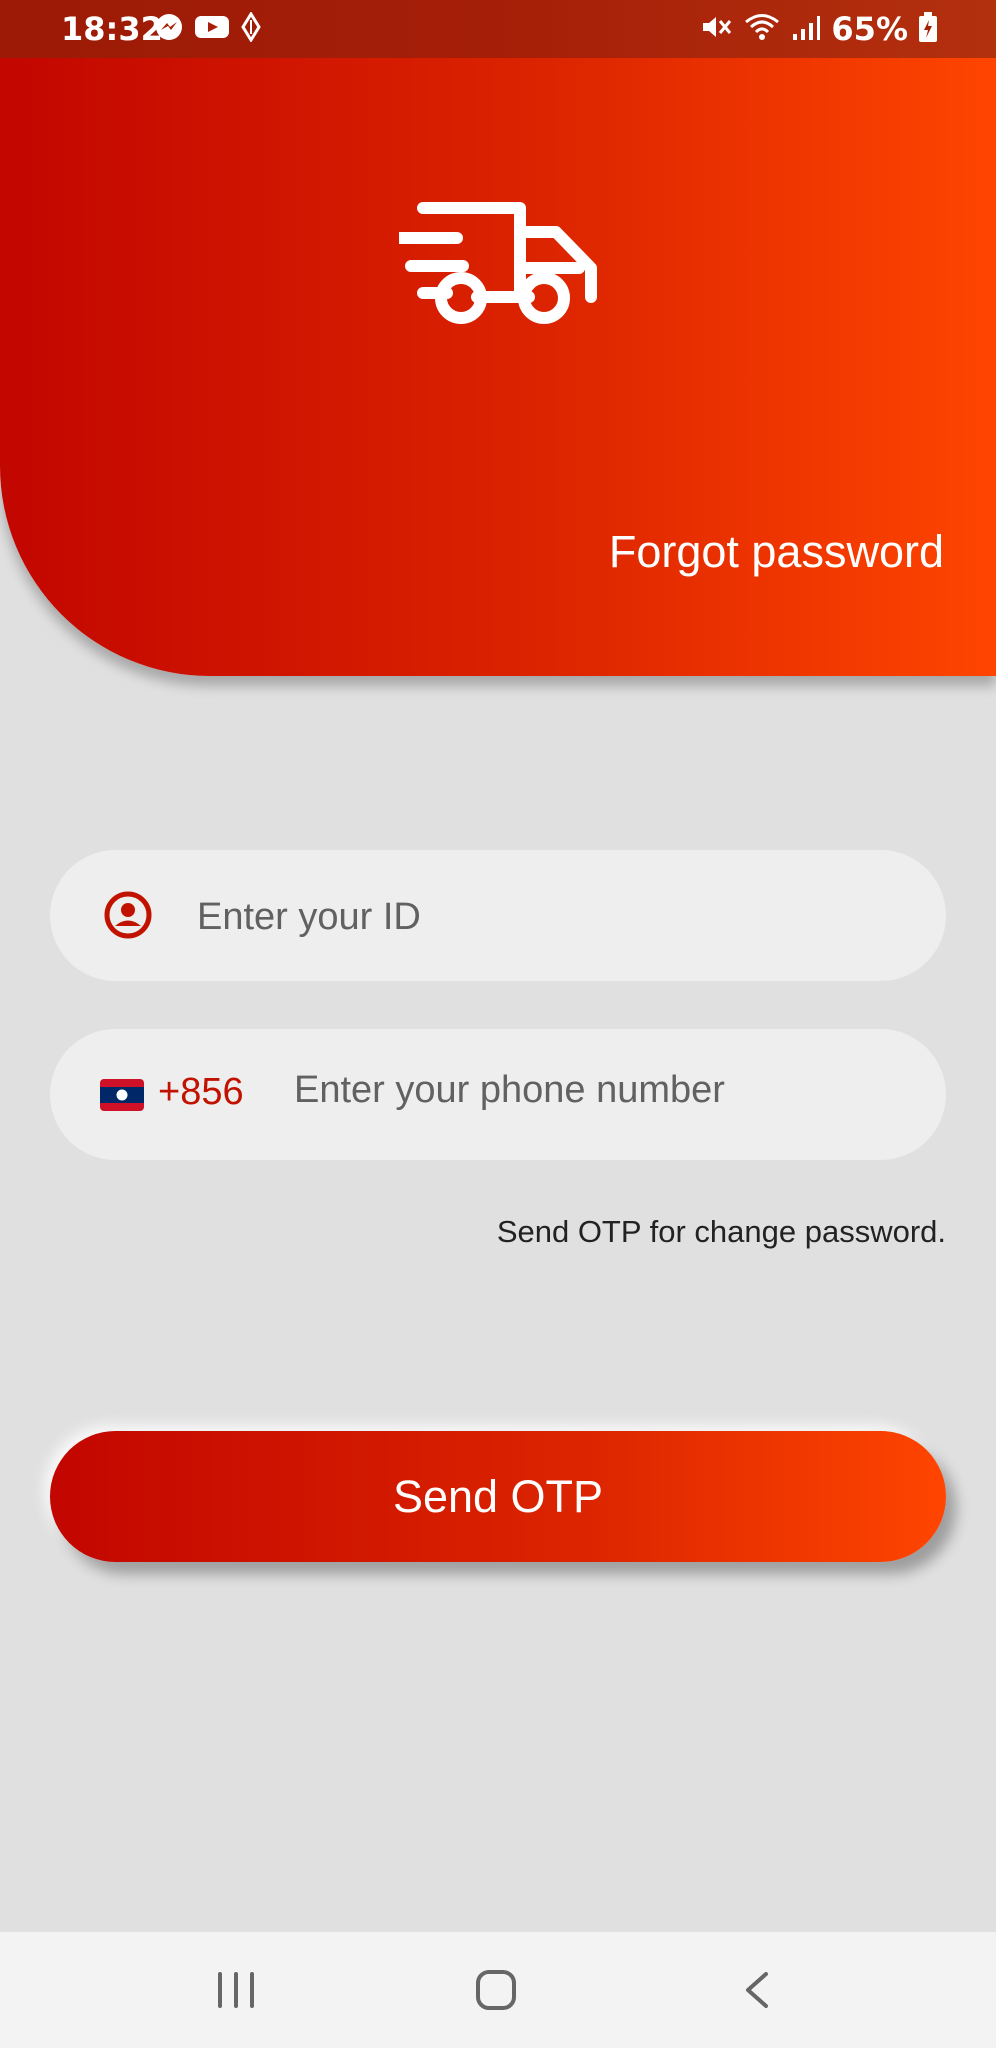 This screenshot has height=2048, width=996. What do you see at coordinates (201, 1092) in the screenshot?
I see `country-code: +856` at bounding box center [201, 1092].